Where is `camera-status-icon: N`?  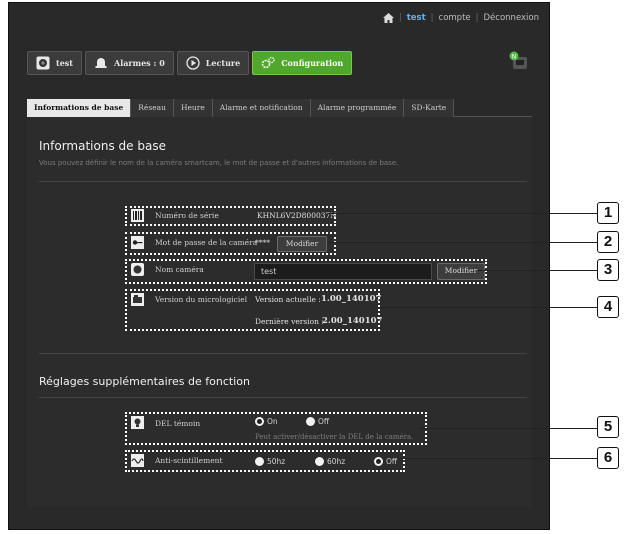
camera-status-icon: N is located at coordinates (519, 61).